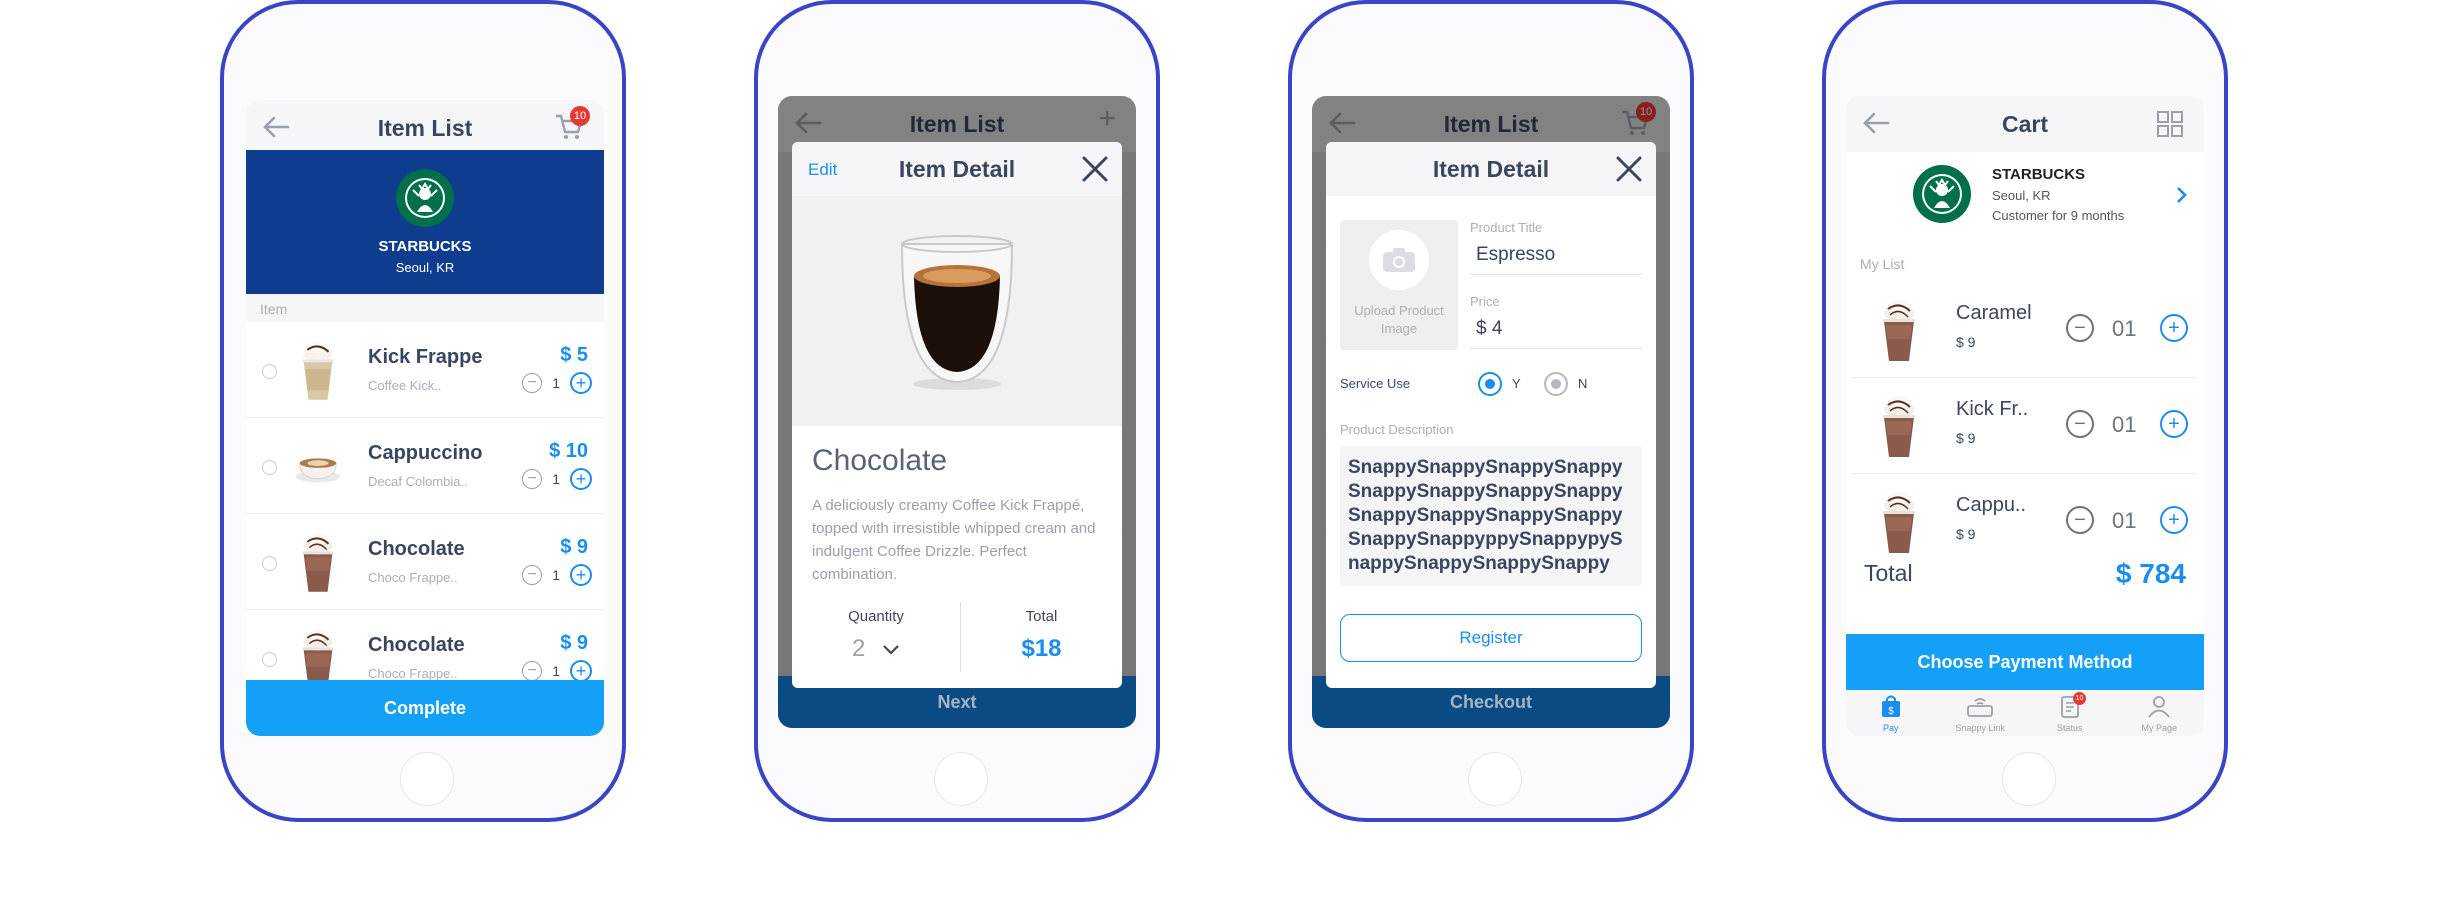 The width and height of the screenshot is (2445, 914). What do you see at coordinates (425, 466) in the screenshot?
I see `list-item: Cappuccino Decaf Colombia.. $ 10 − 1 +` at bounding box center [425, 466].